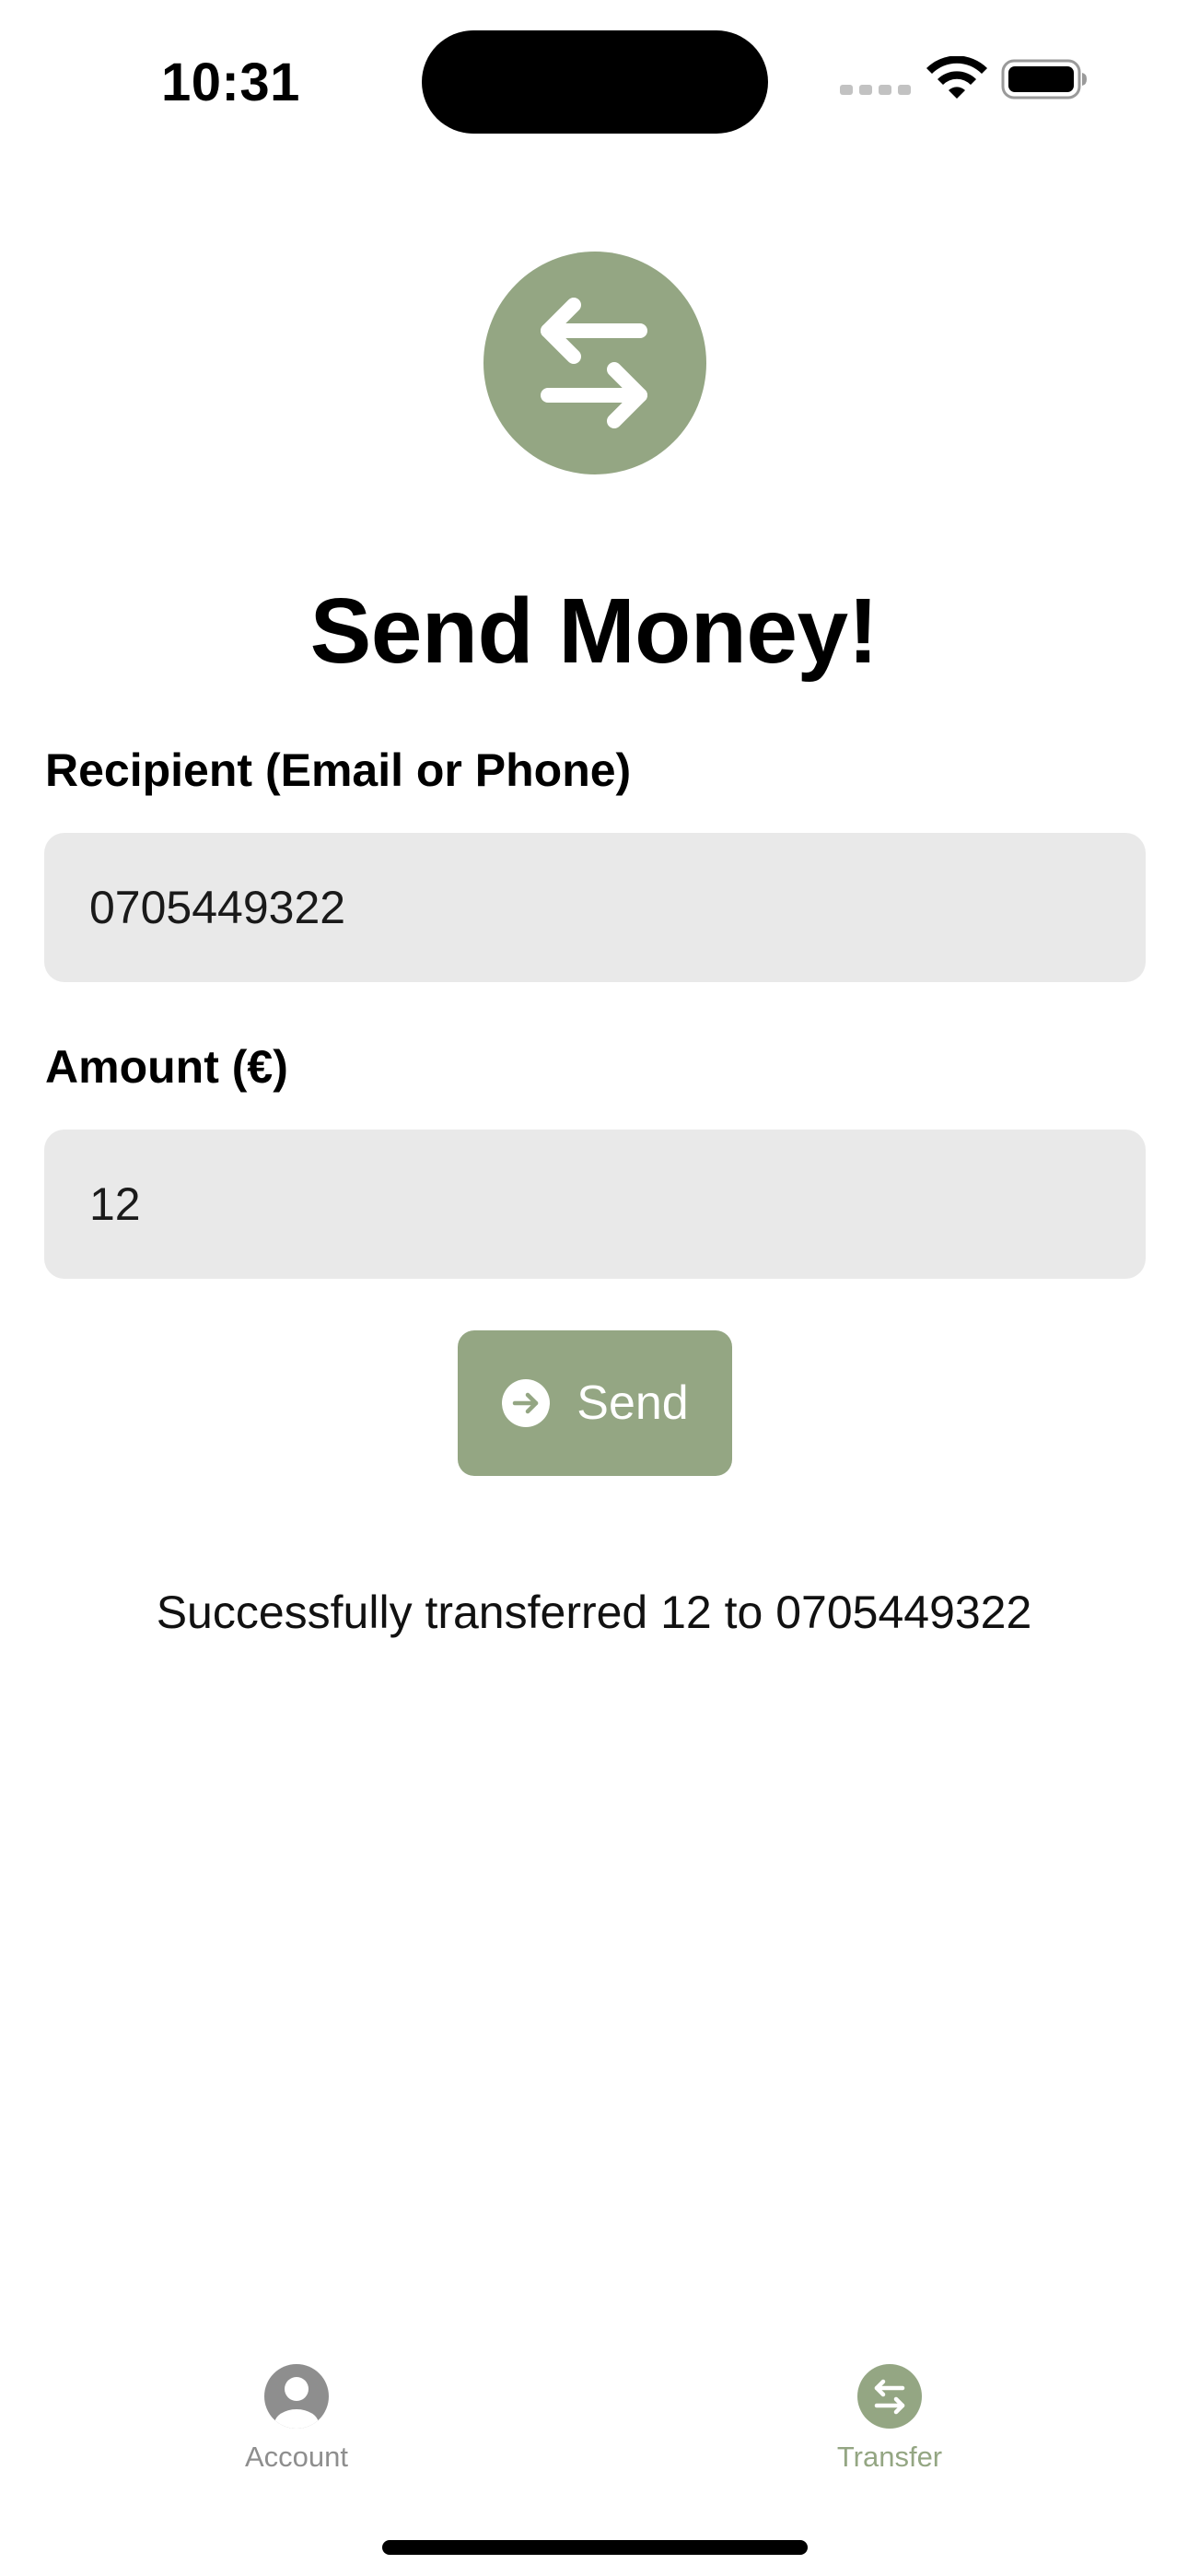 The image size is (1188, 2576). I want to click on tab-transfer: Transfer, so click(889, 2419).